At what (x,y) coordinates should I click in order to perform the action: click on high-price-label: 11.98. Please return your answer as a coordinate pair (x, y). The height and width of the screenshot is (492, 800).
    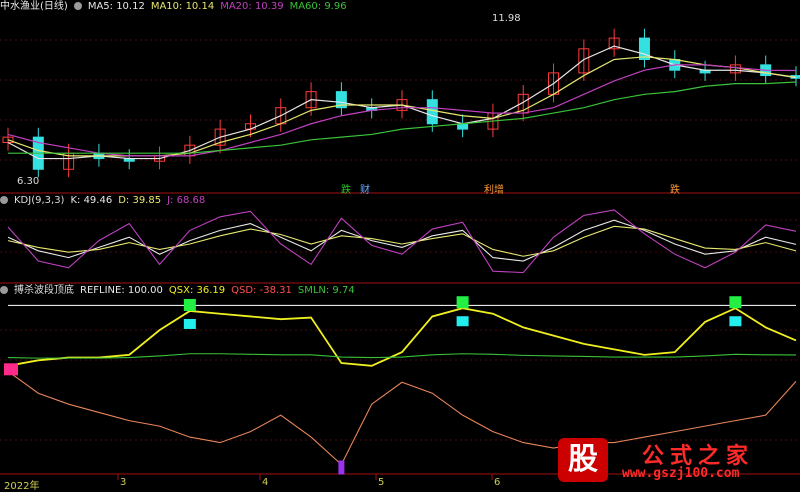
    Looking at the image, I should click on (506, 18).